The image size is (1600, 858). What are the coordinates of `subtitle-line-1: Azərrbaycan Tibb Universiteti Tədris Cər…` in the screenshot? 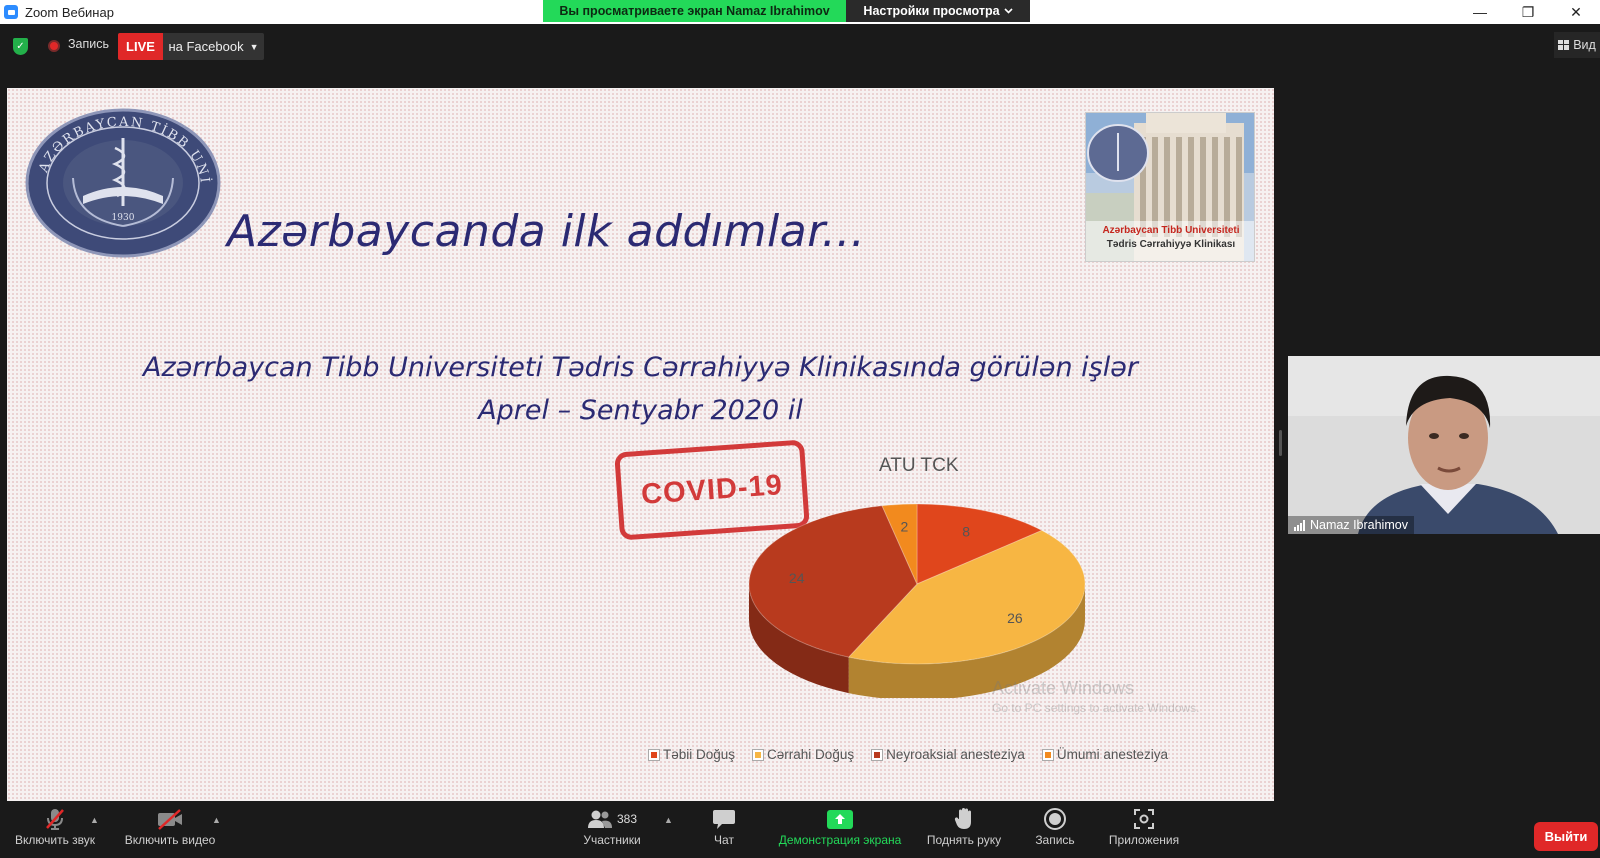 It's located at (640, 367).